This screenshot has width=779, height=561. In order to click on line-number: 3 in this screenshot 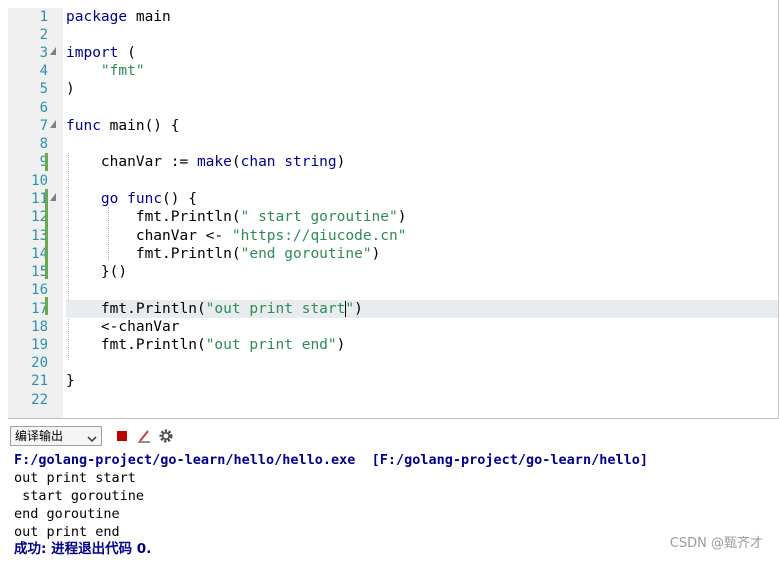, I will do `click(43, 53)`.